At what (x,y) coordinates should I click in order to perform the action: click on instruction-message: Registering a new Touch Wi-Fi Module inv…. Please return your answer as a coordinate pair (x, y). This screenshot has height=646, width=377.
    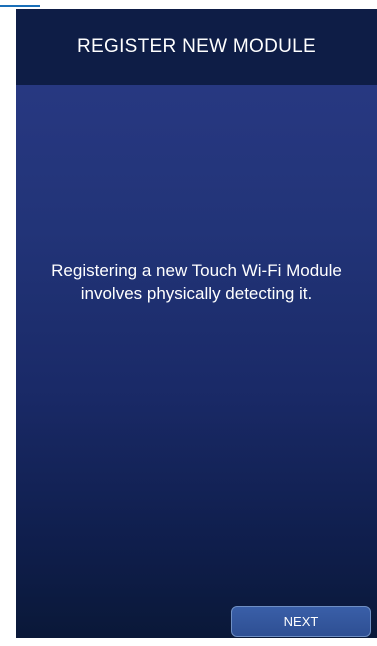
    Looking at the image, I should click on (196, 282).